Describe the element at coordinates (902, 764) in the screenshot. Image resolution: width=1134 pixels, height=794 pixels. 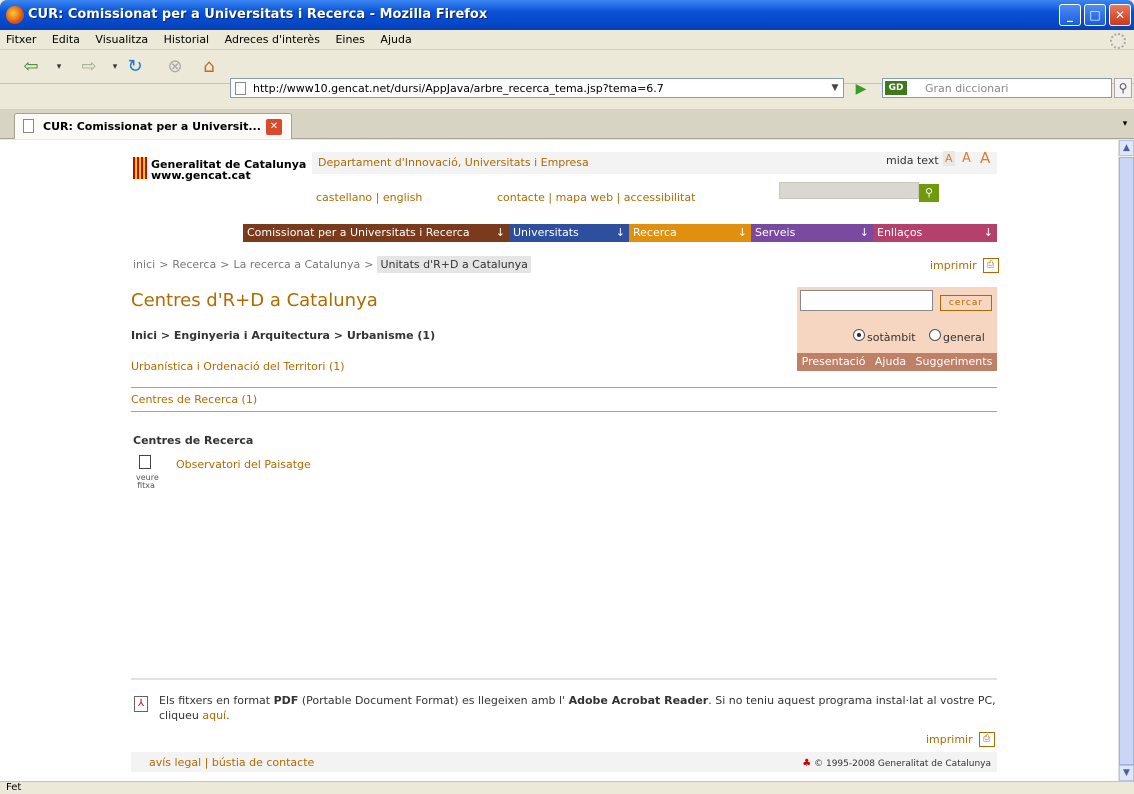
I see `copyright-text: © 1995-2008 Generalitat de Catalunya` at that location.